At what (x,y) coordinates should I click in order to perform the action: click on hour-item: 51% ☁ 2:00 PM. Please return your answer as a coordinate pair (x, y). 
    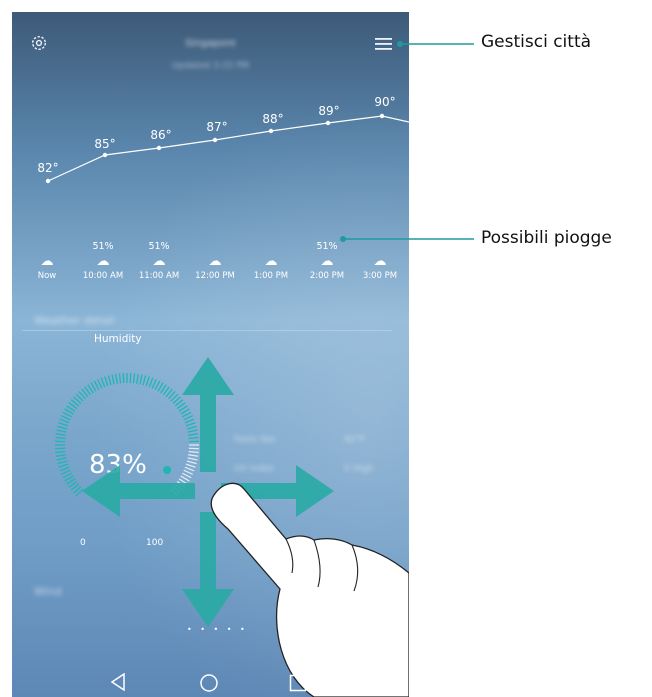
    Looking at the image, I should click on (327, 260).